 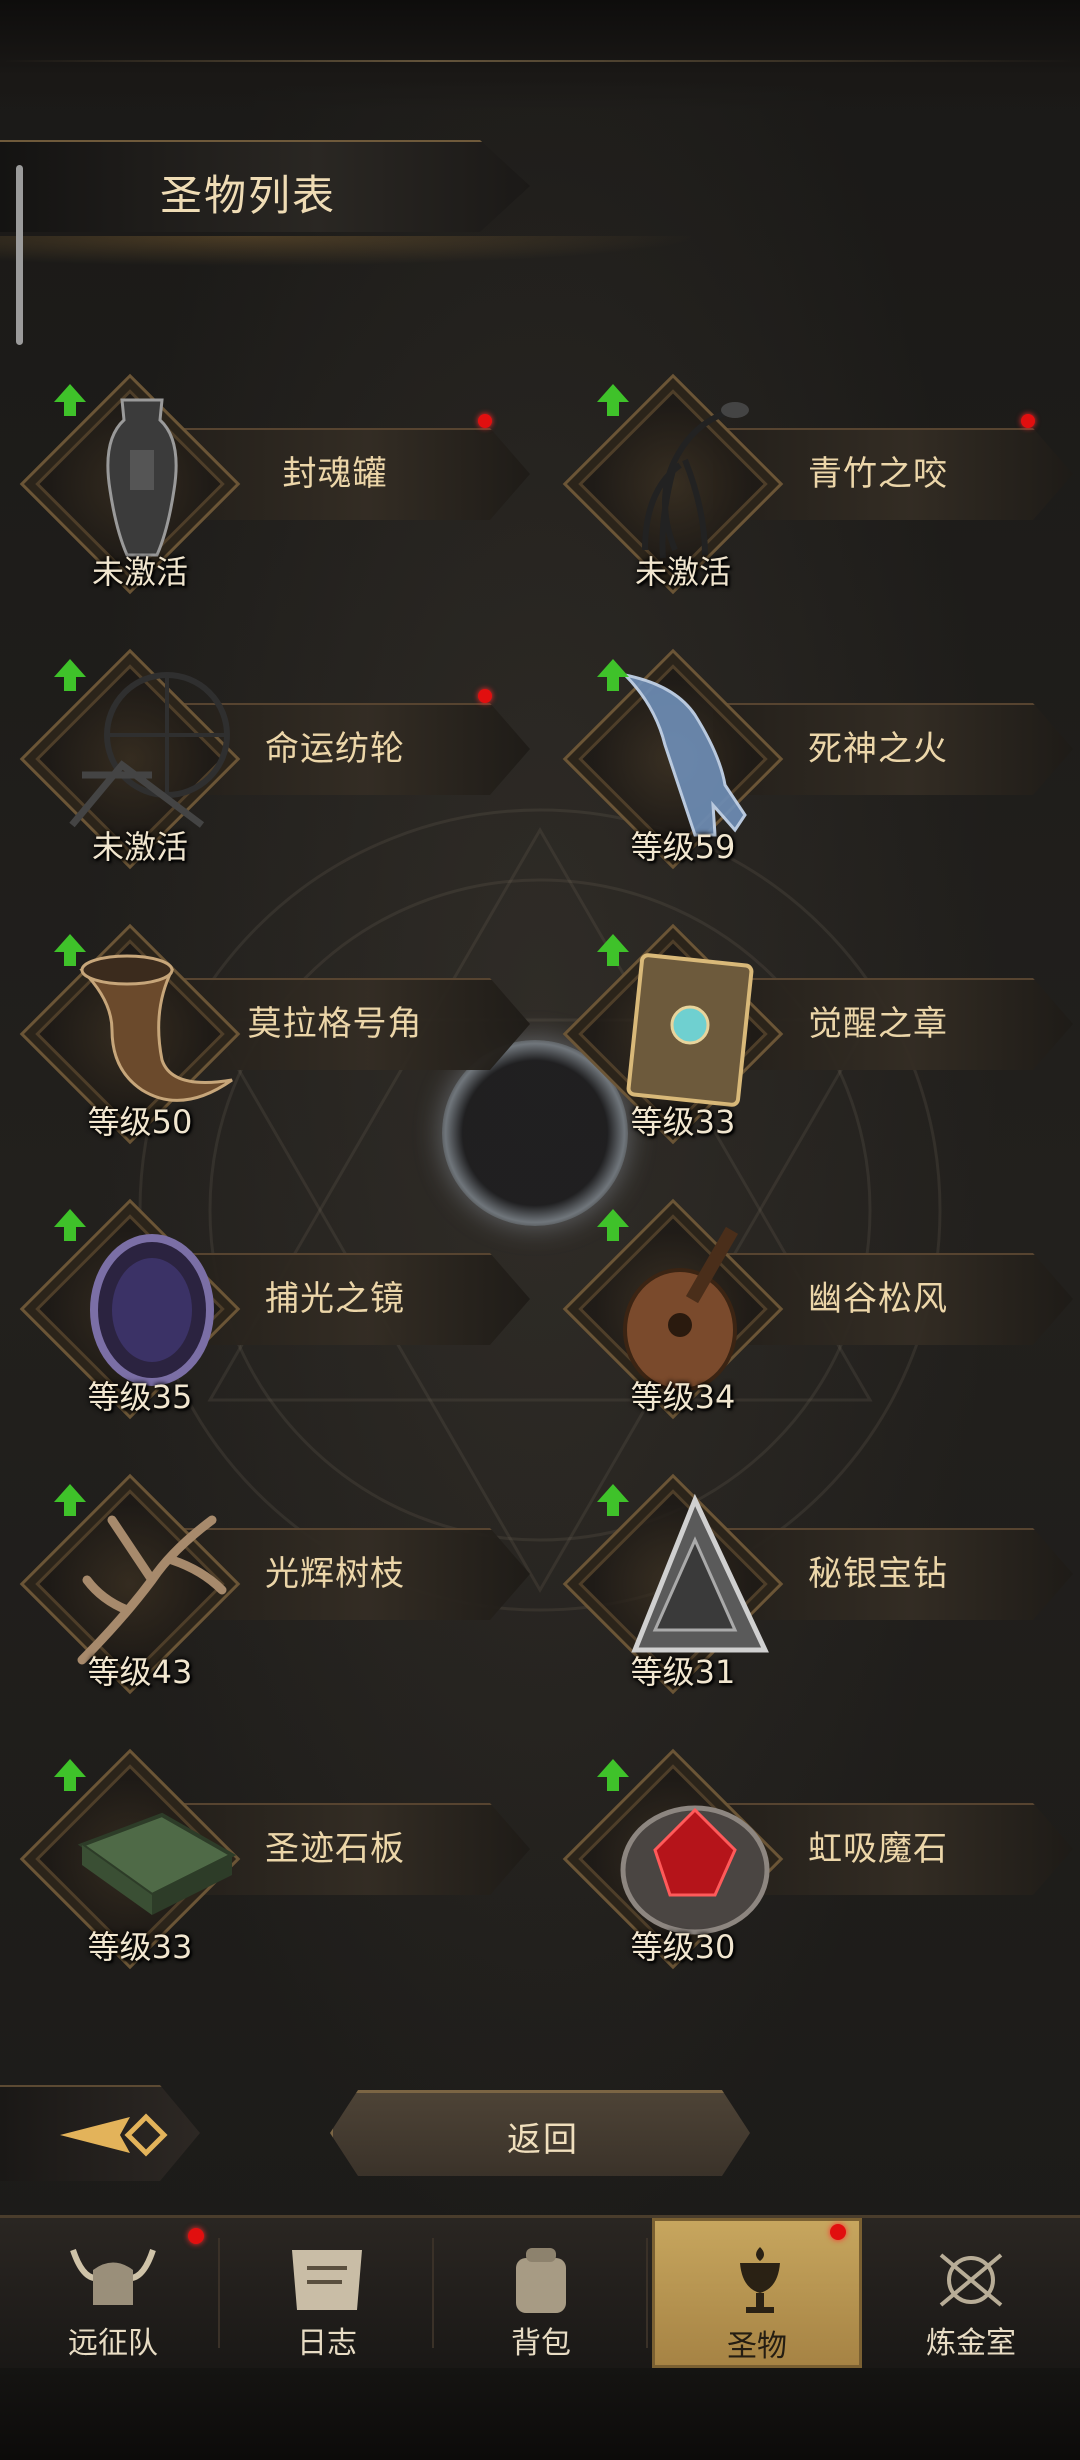 I want to click on nav-item-journal: 日志, so click(x=327, y=2293).